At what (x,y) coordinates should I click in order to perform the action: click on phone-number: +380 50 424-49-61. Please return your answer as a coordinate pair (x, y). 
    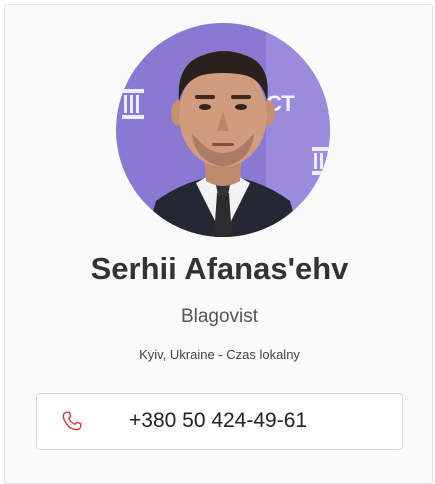
    Looking at the image, I should click on (218, 420).